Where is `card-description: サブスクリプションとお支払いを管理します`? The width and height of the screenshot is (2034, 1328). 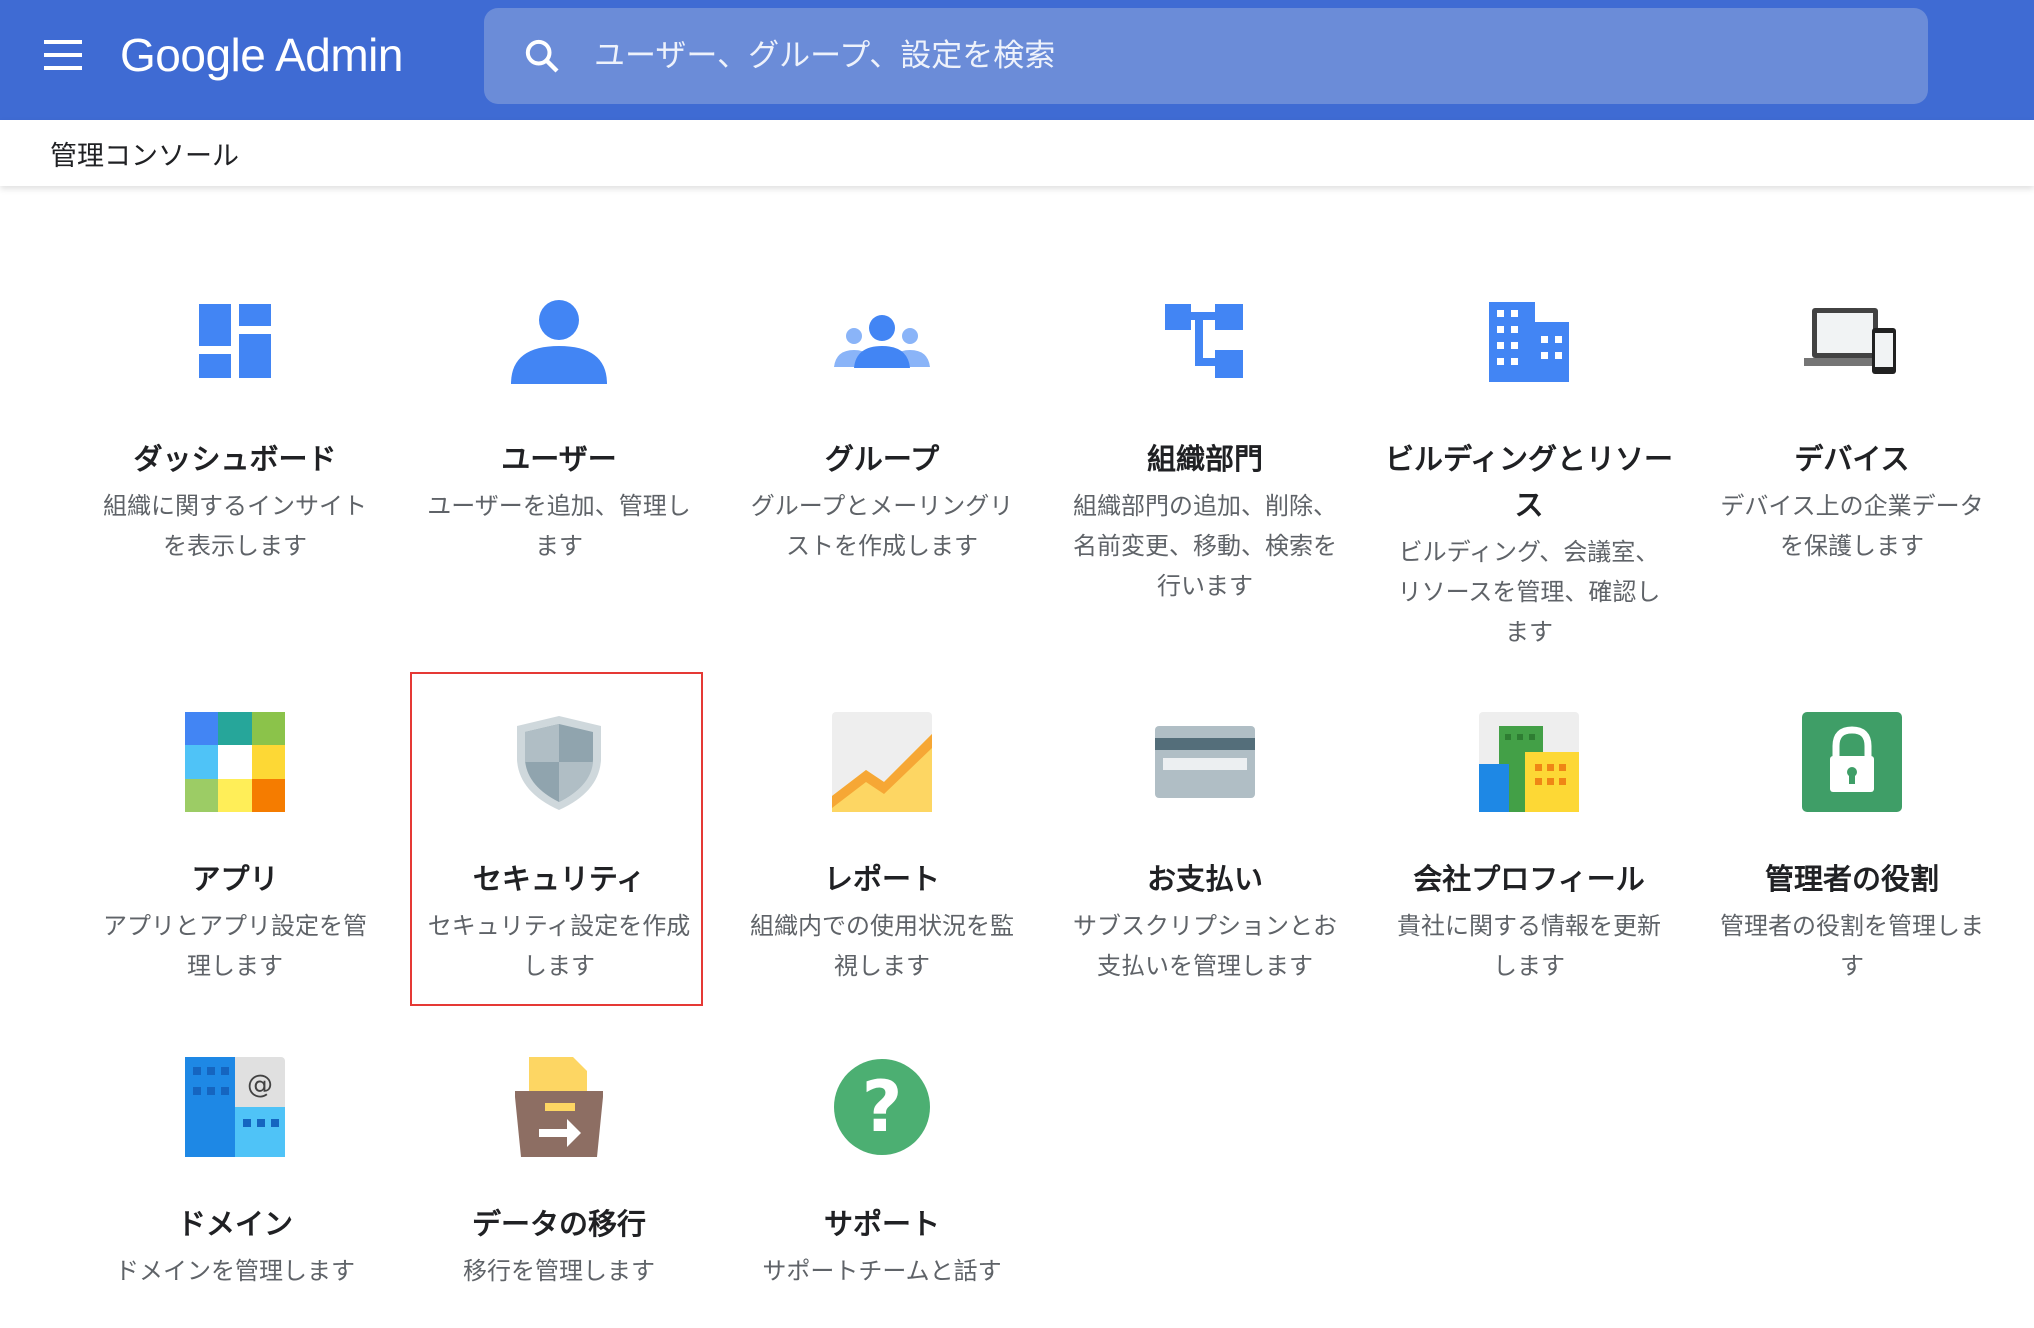 card-description: サブスクリプションとお支払いを管理します is located at coordinates (1205, 946).